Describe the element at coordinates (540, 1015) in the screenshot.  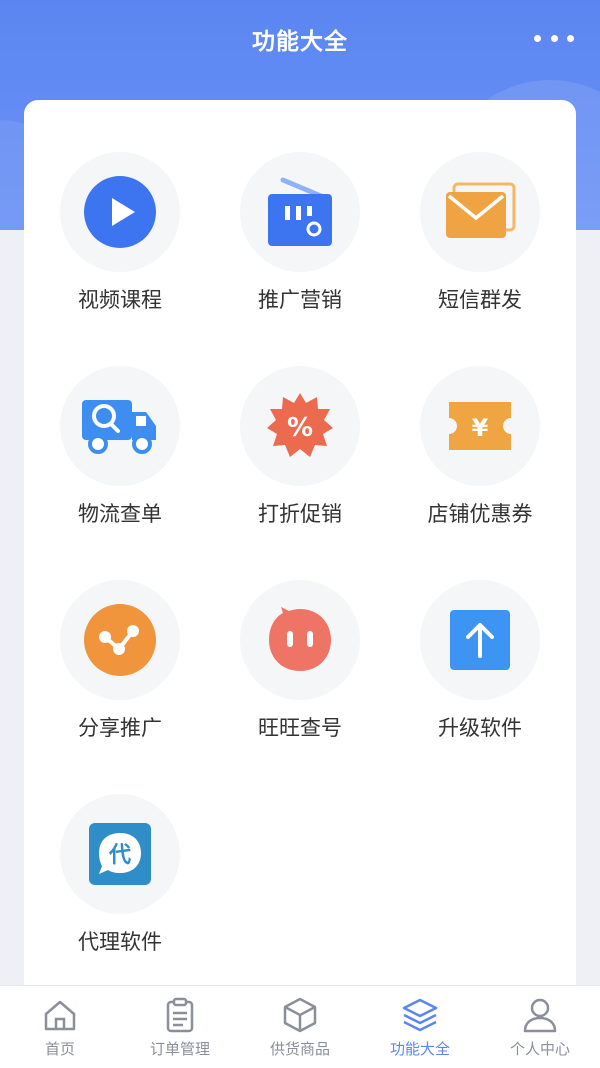
I see `user-icon` at that location.